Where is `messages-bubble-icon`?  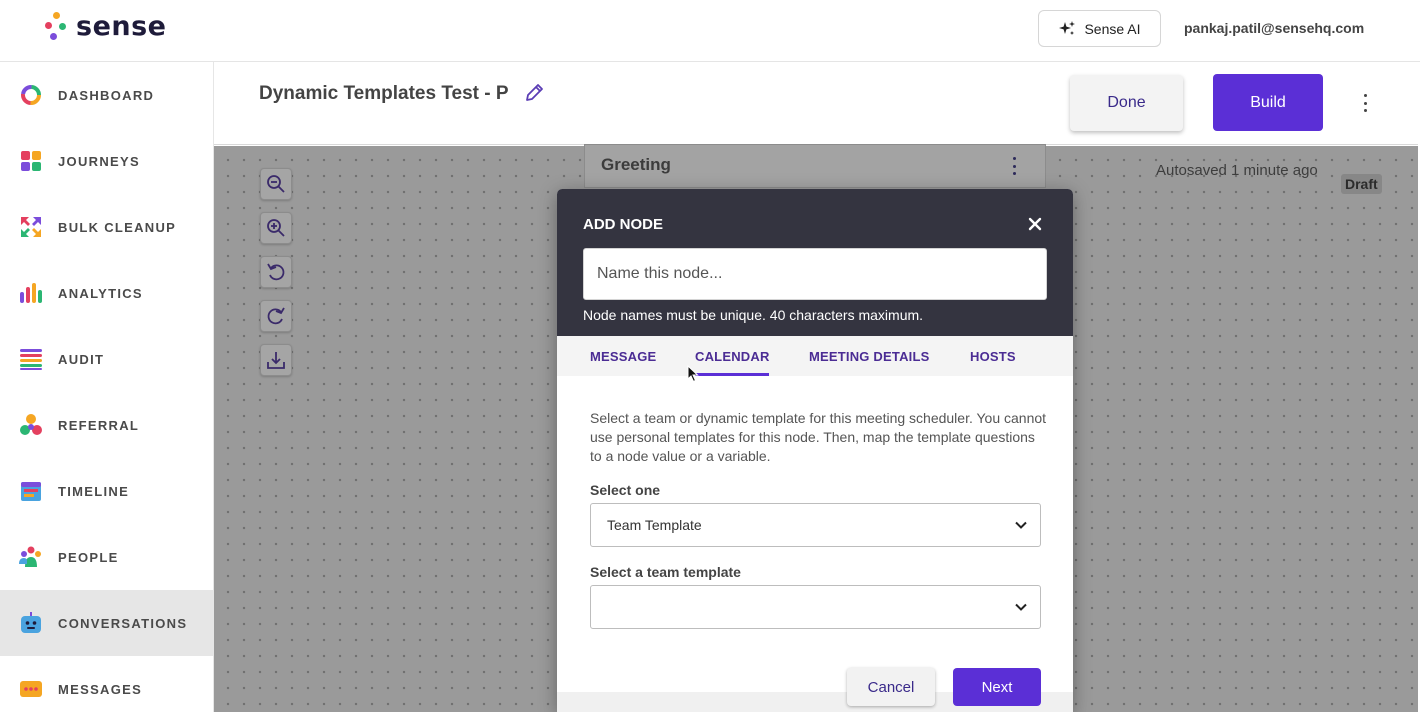
messages-bubble-icon is located at coordinates (31, 689).